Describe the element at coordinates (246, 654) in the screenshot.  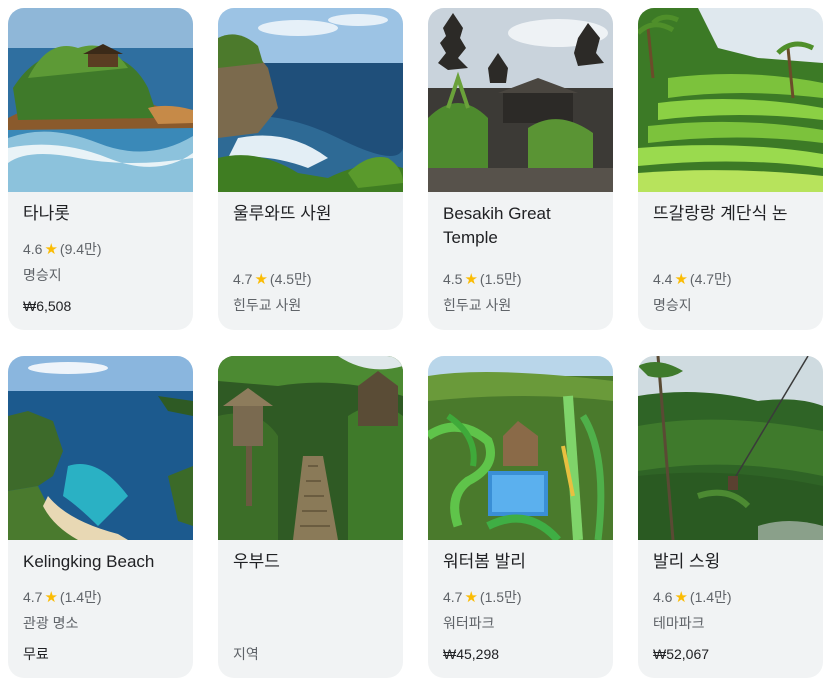
I see `place-category: 지역` at that location.